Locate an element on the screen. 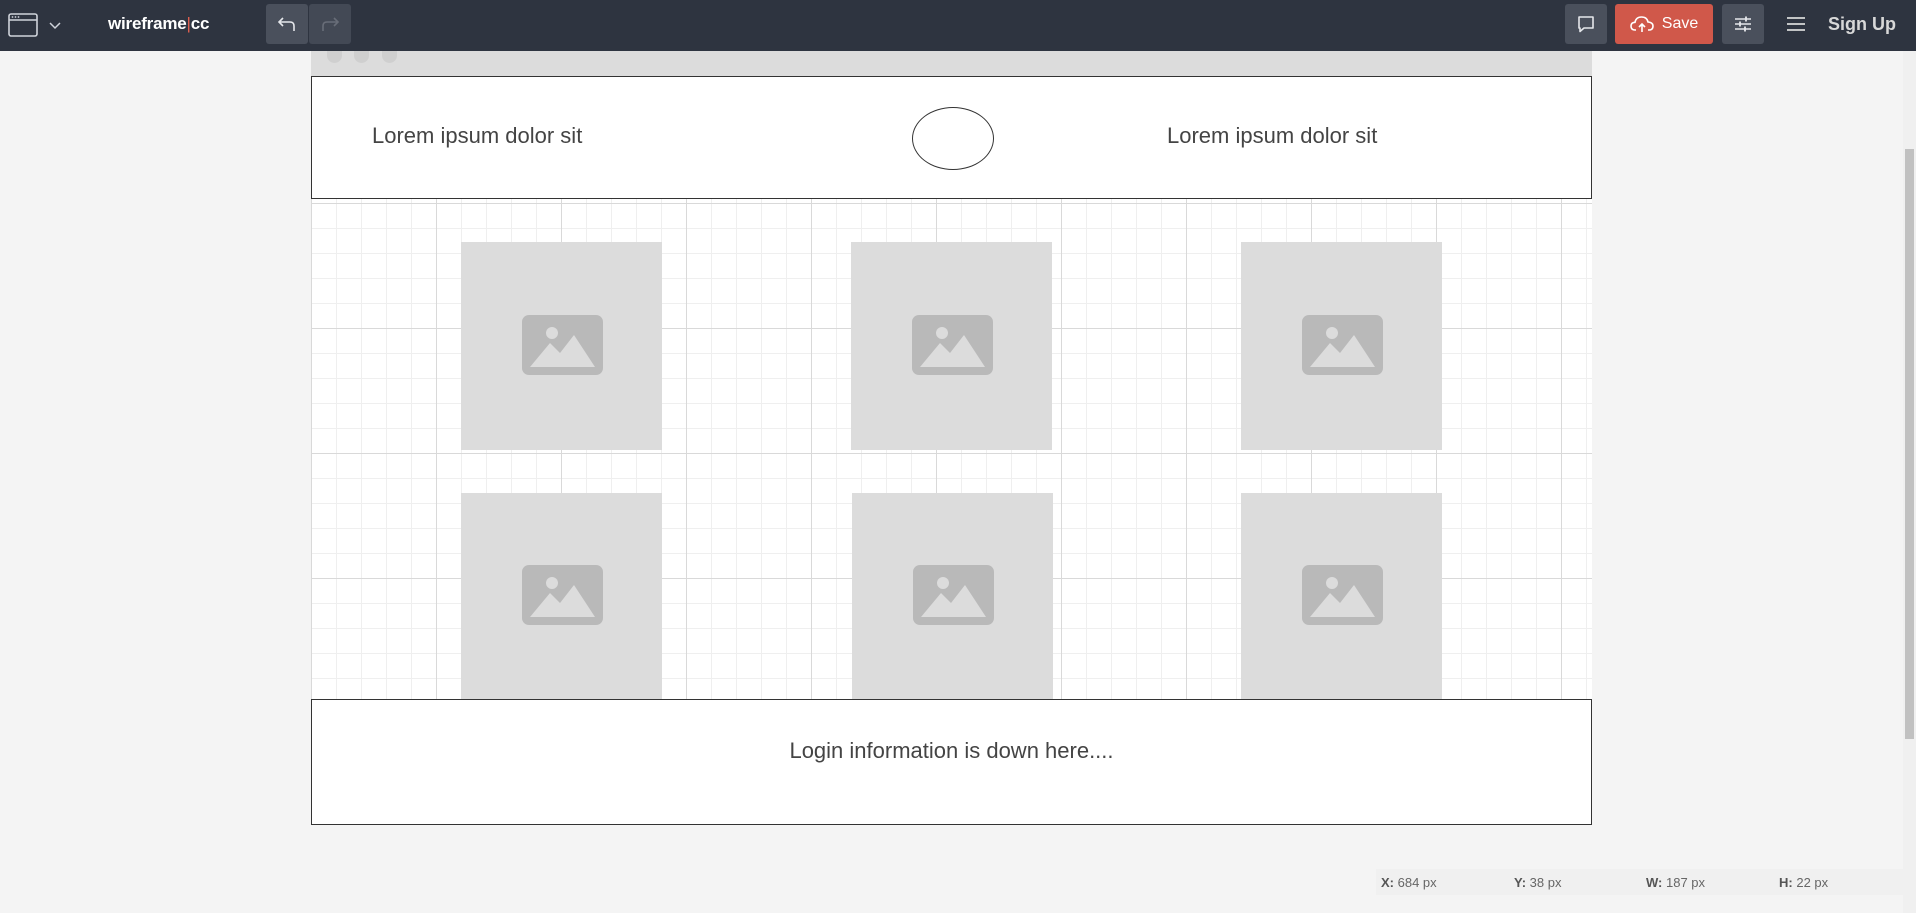 This screenshot has width=1916, height=913. hamburger-icon is located at coordinates (1796, 24).